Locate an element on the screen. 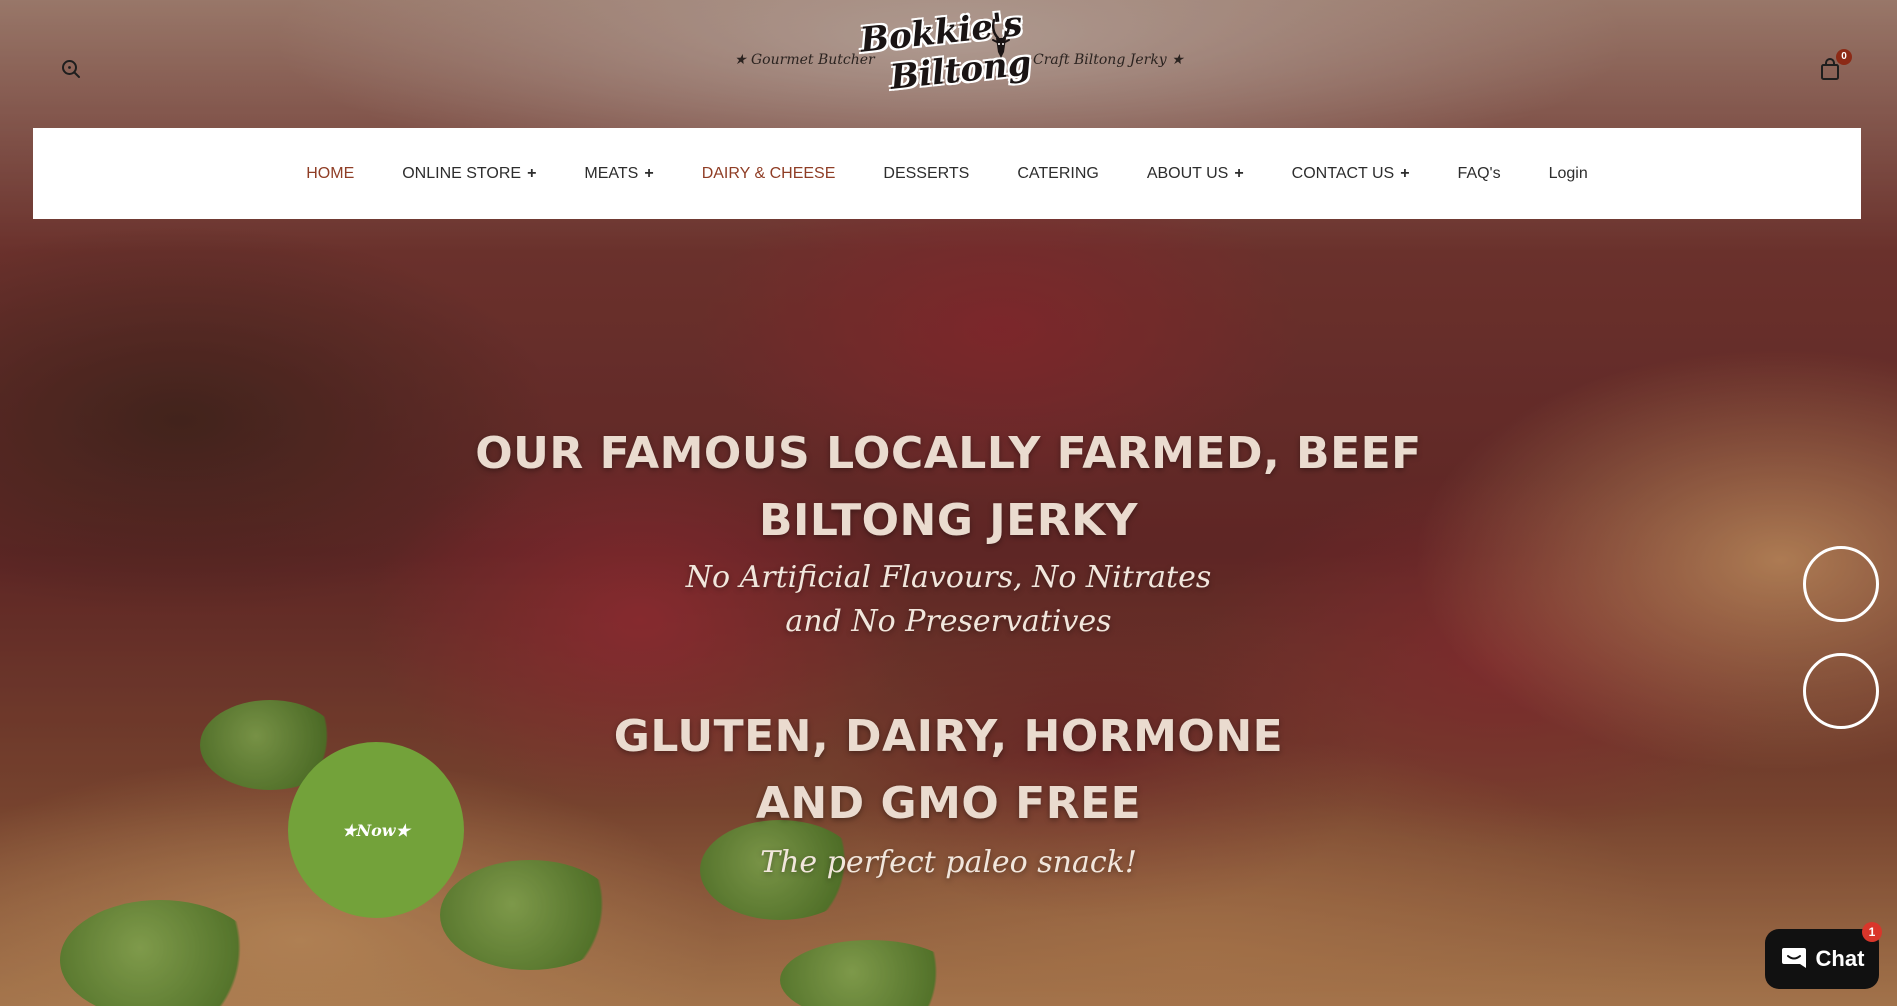 The width and height of the screenshot is (1897, 1006). nav-item-contact-us: CONTACT US + is located at coordinates (1351, 174).